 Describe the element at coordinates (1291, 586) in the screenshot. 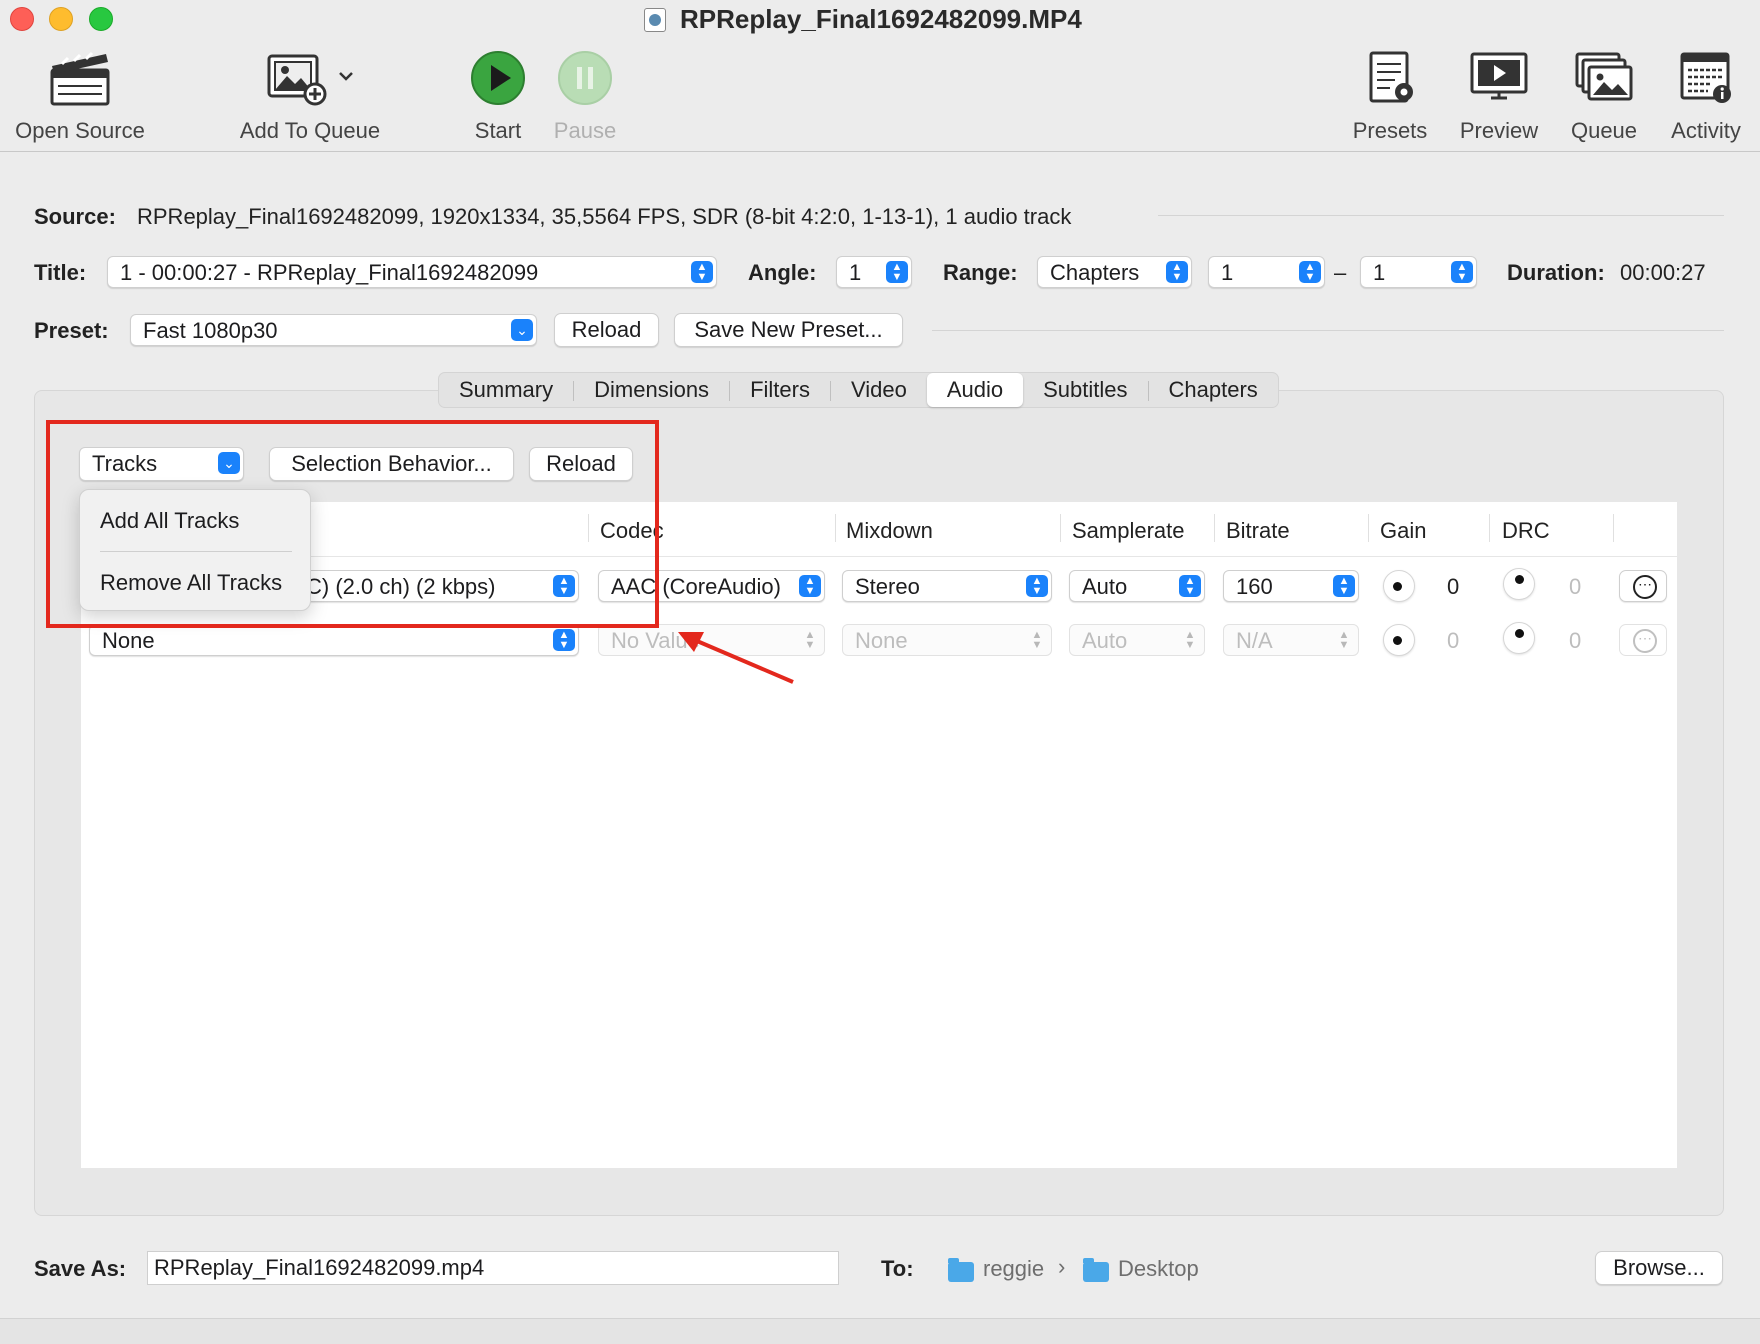

I see `bitrate-popup: 160 ▲ ▼` at that location.